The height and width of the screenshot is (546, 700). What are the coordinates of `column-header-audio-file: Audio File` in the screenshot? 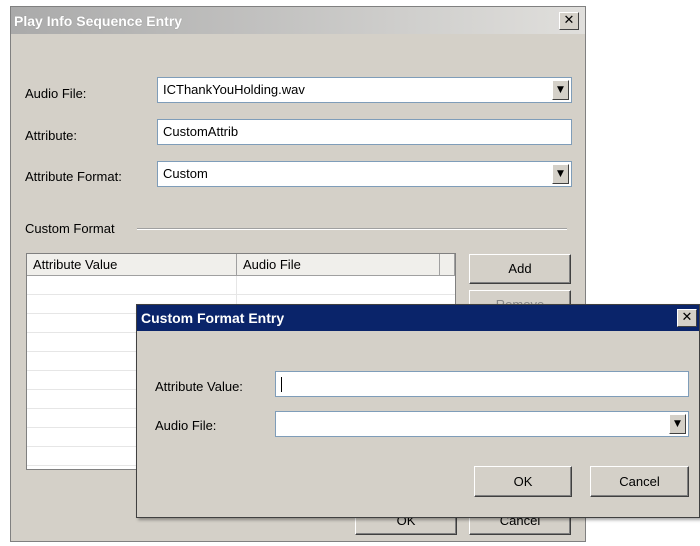 It's located at (338, 265).